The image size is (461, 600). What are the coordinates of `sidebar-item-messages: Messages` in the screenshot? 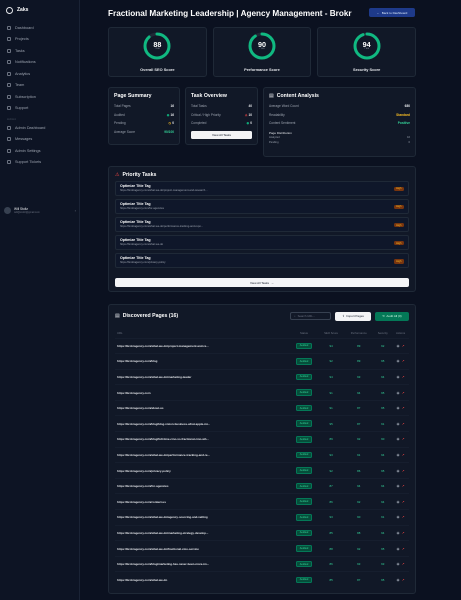 It's located at (39, 140).